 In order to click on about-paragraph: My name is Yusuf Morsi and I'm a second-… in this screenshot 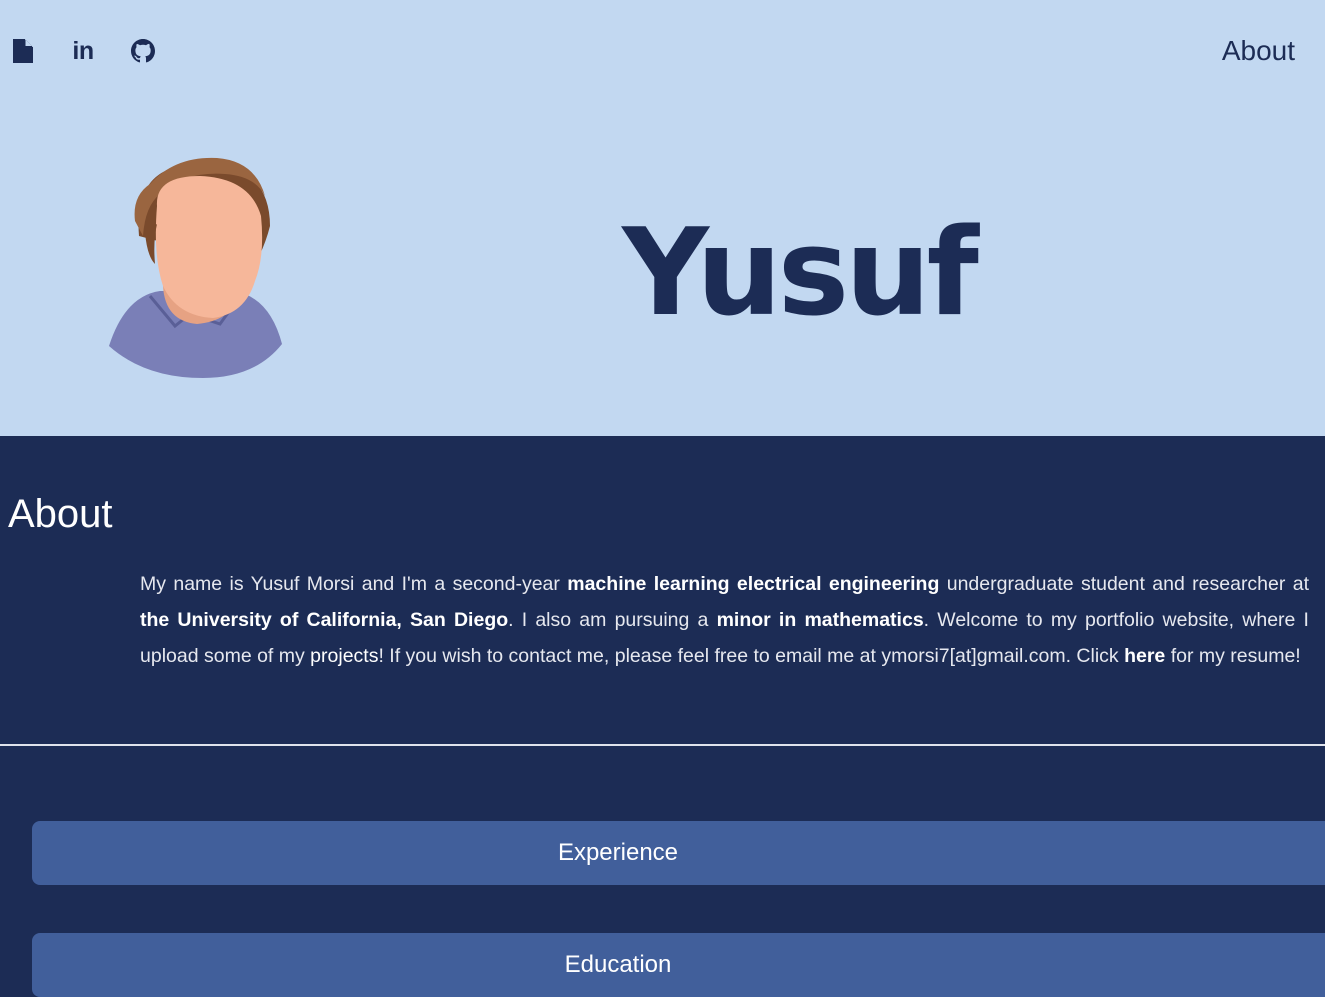, I will do `click(724, 620)`.